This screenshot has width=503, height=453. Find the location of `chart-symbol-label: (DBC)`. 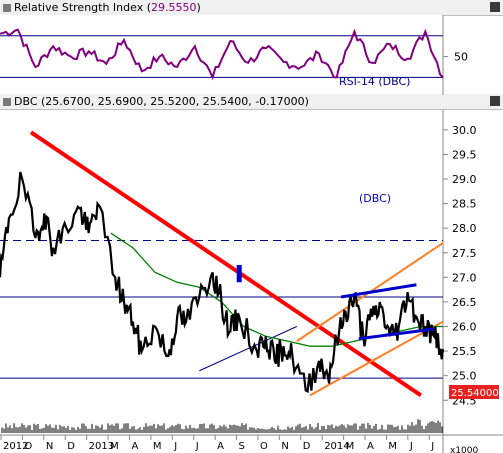

chart-symbol-label: (DBC) is located at coordinates (375, 198).